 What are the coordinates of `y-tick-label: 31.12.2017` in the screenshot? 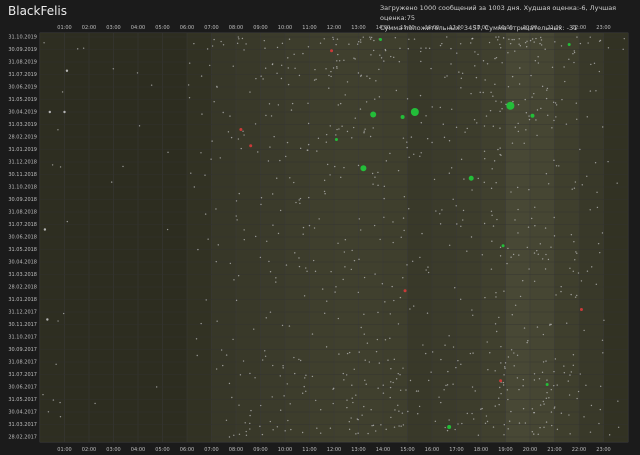 It's located at (22, 313).